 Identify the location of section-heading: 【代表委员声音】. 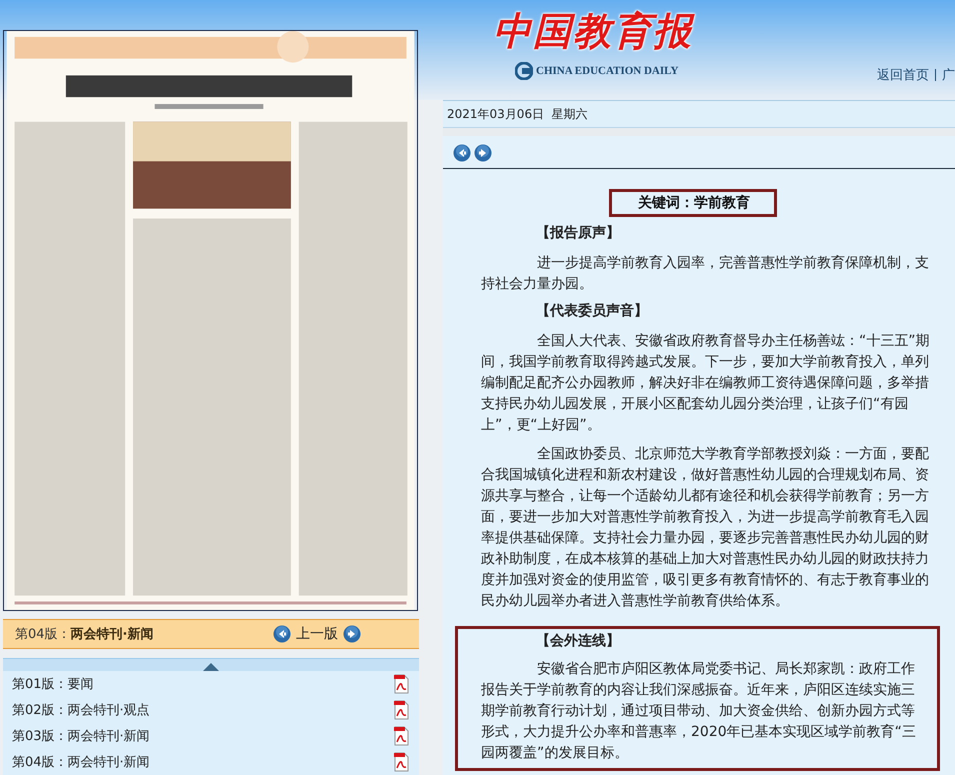
(592, 311).